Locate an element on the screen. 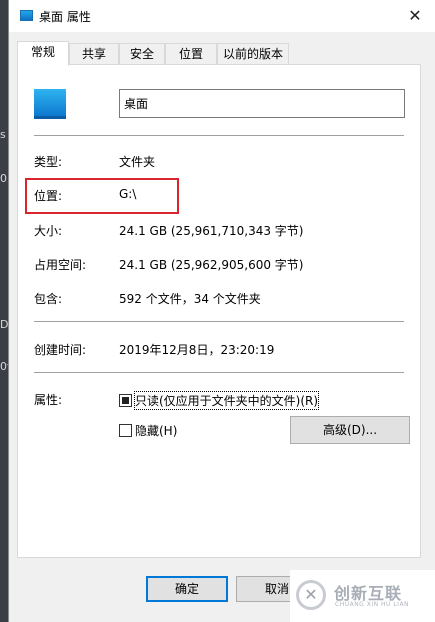 The width and height of the screenshot is (435, 622). ok-button: 确定 is located at coordinates (187, 589).